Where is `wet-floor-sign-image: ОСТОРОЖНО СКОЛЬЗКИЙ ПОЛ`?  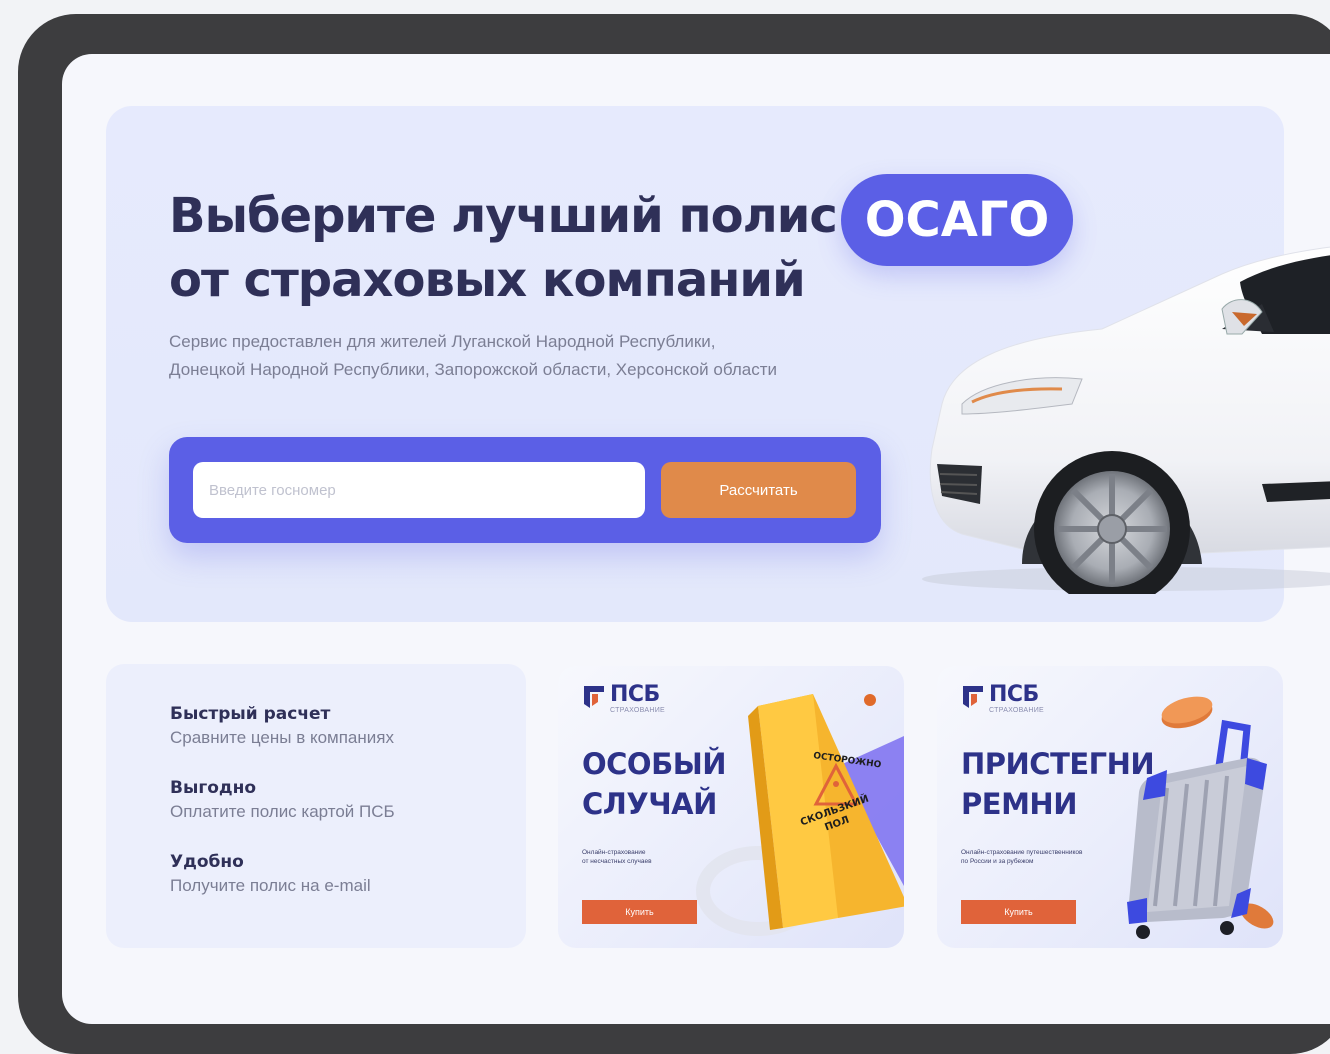
wet-floor-sign-image: ОСТОРОЖНО СКОЛЬЗКИЙ ПОЛ is located at coordinates (800, 815).